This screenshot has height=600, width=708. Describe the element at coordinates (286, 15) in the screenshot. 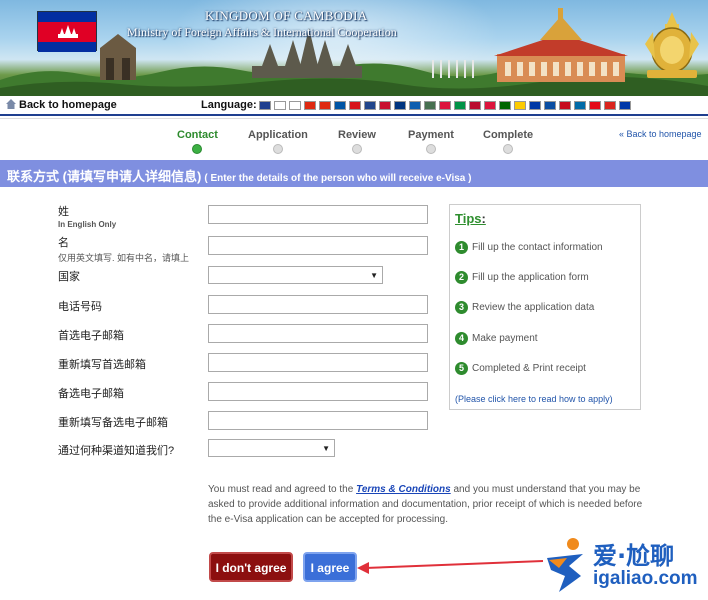

I see `banner-title: KINGDOM OF CAMBODIA` at that location.